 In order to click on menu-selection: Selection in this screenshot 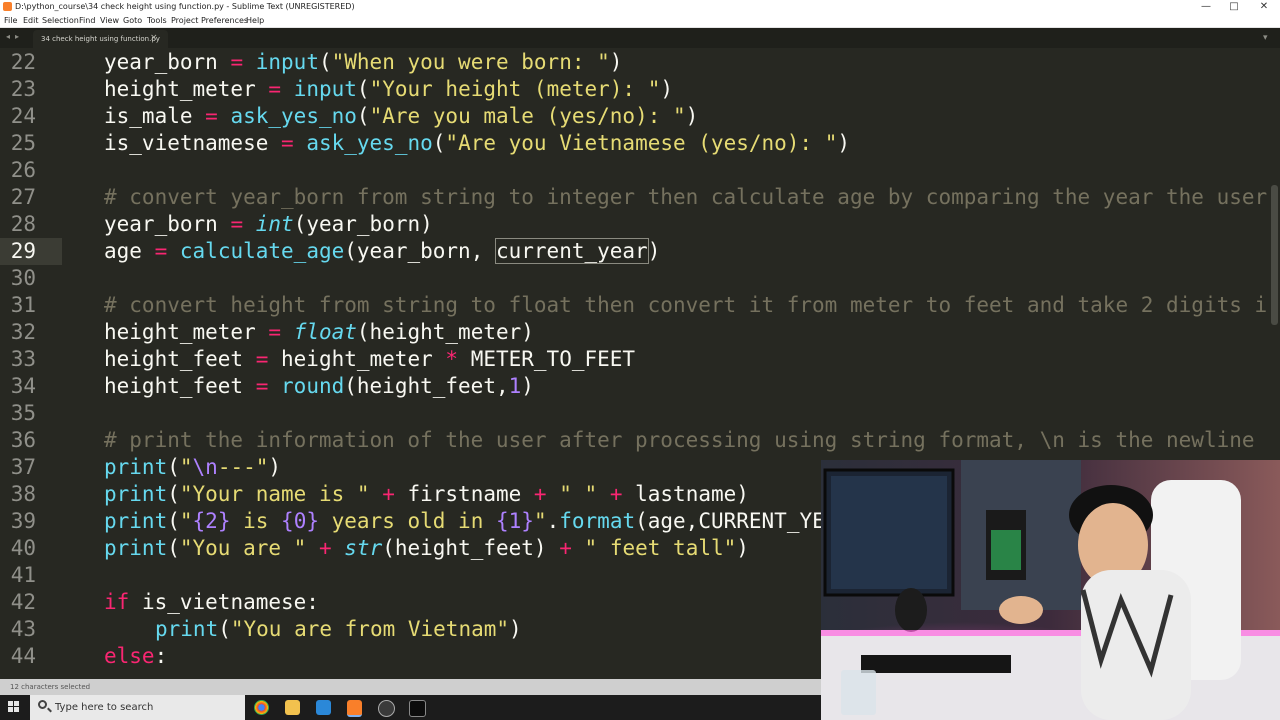, I will do `click(60, 20)`.